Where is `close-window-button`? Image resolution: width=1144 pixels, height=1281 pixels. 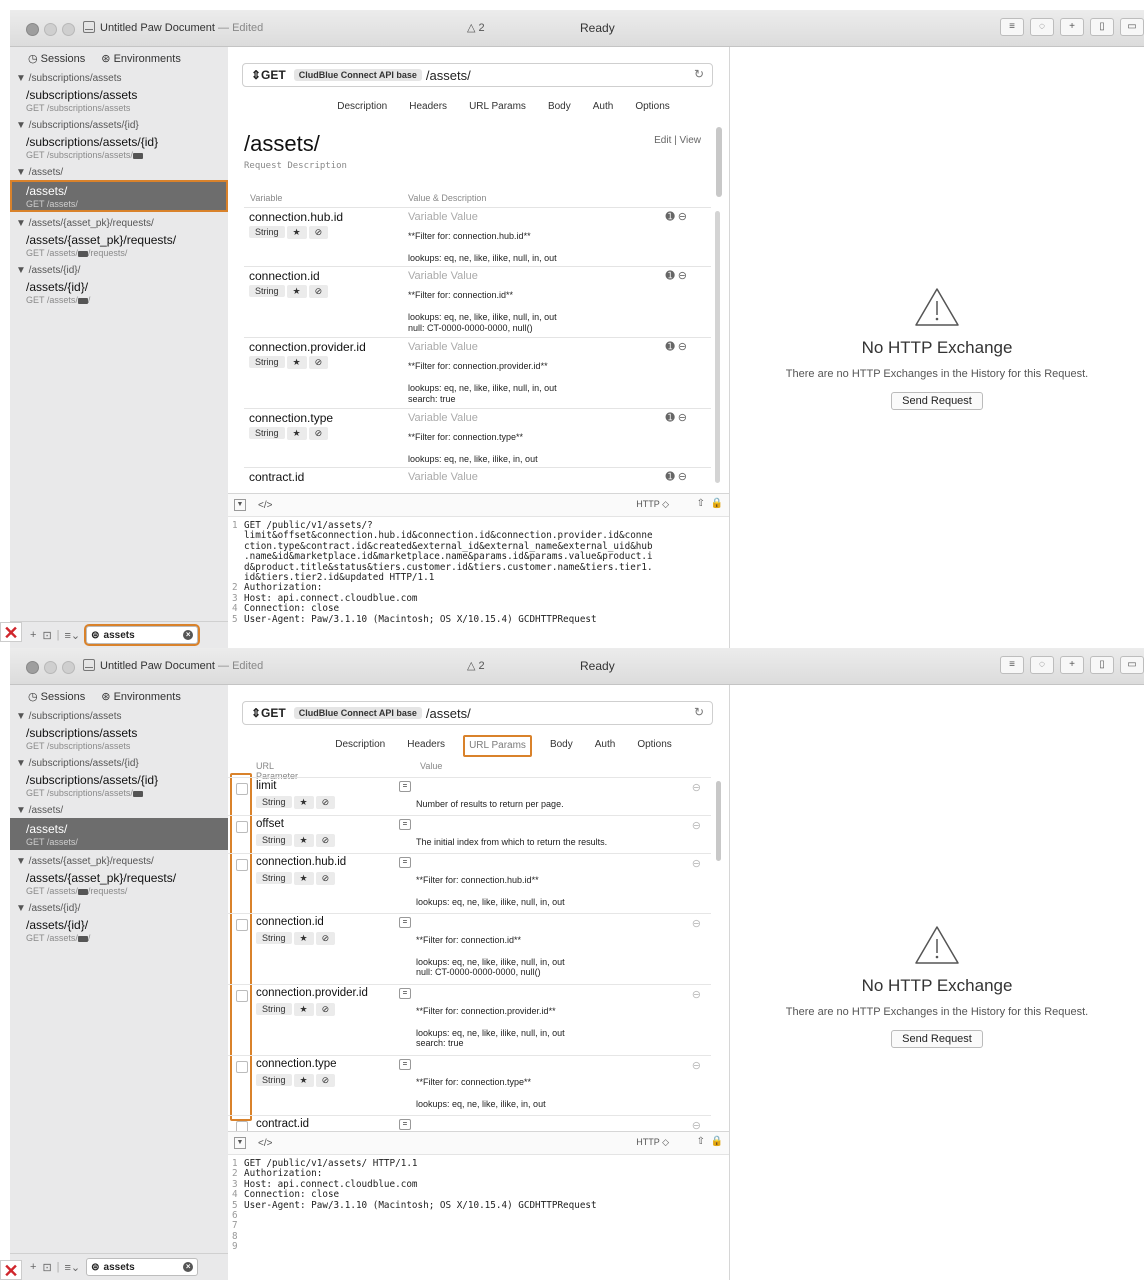
close-window-button is located at coordinates (32, 667).